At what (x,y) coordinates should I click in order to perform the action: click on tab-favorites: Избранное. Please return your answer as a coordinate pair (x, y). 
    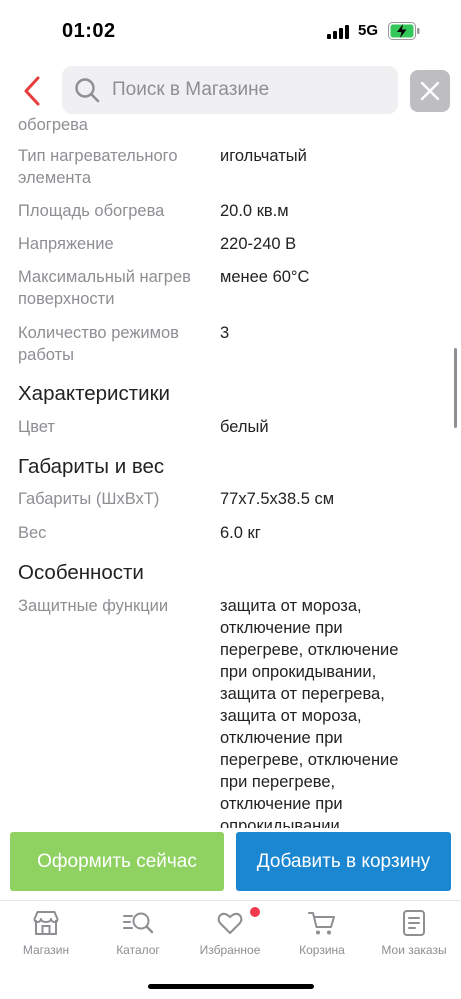
    Looking at the image, I should click on (230, 939).